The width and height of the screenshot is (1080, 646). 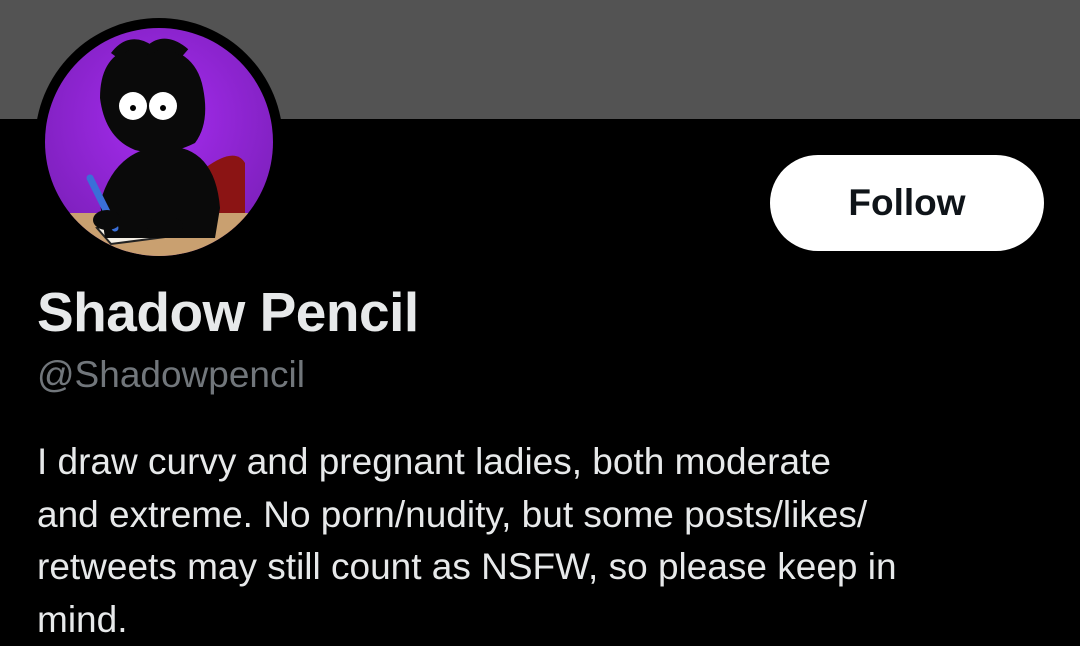 I want to click on shadow-character-icon, so click(x=159, y=142).